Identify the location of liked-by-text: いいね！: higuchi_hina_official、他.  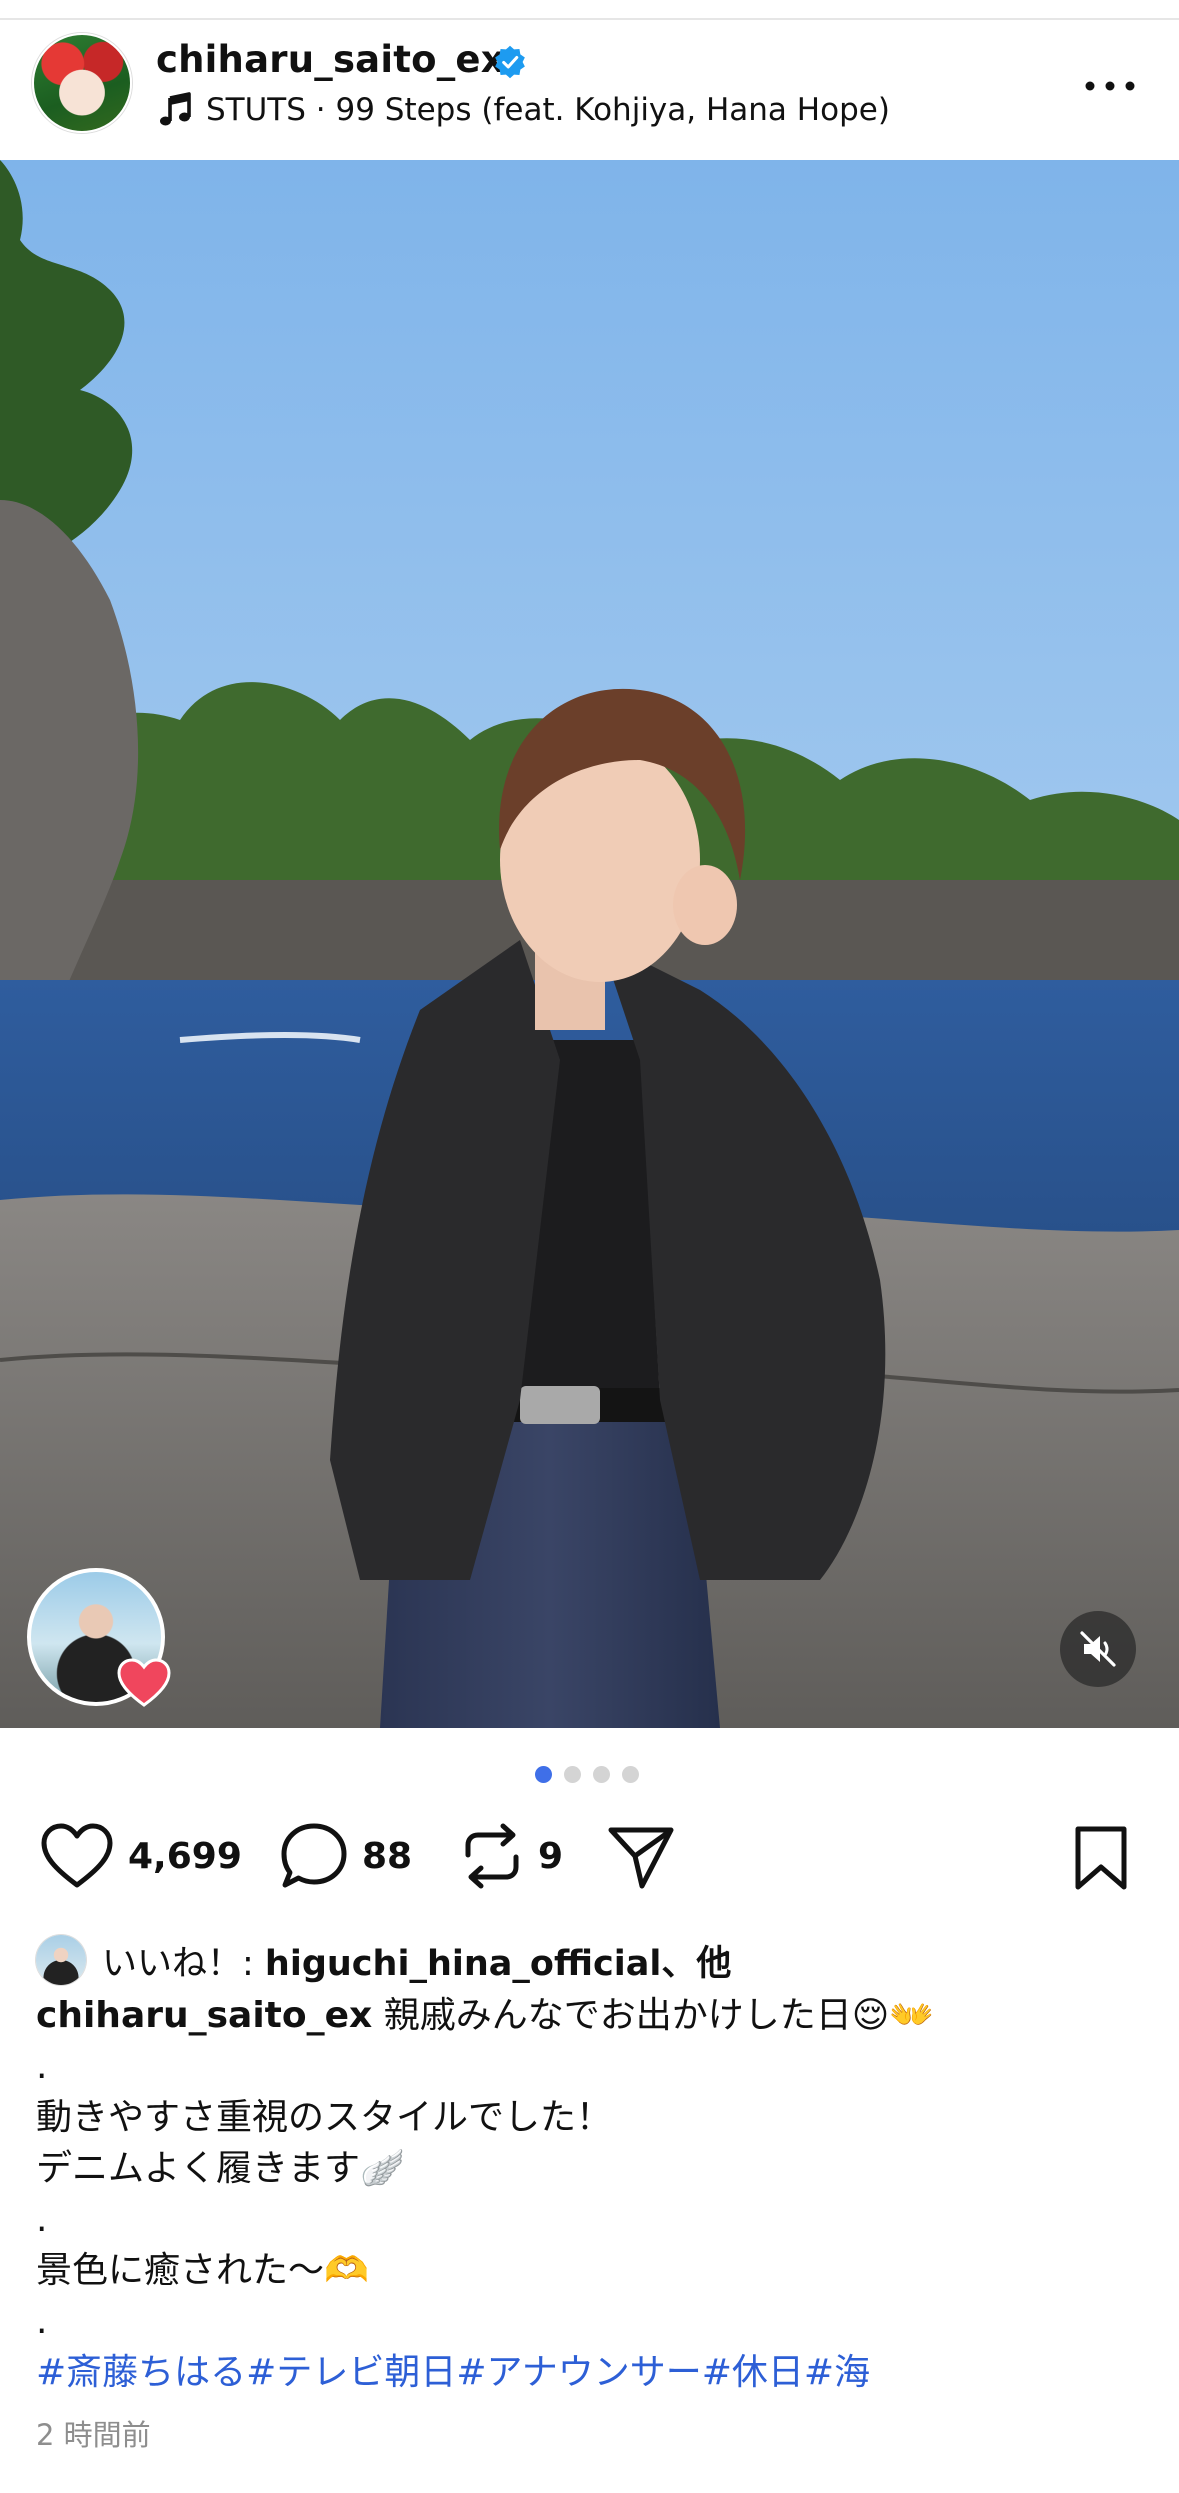
(416, 1960).